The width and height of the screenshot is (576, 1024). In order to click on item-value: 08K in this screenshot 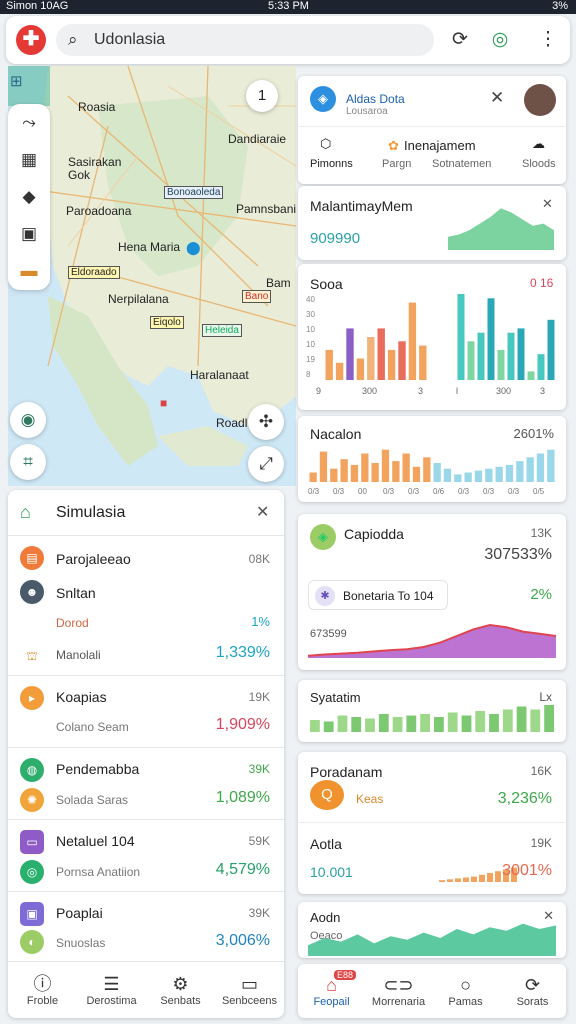, I will do `click(259, 559)`.